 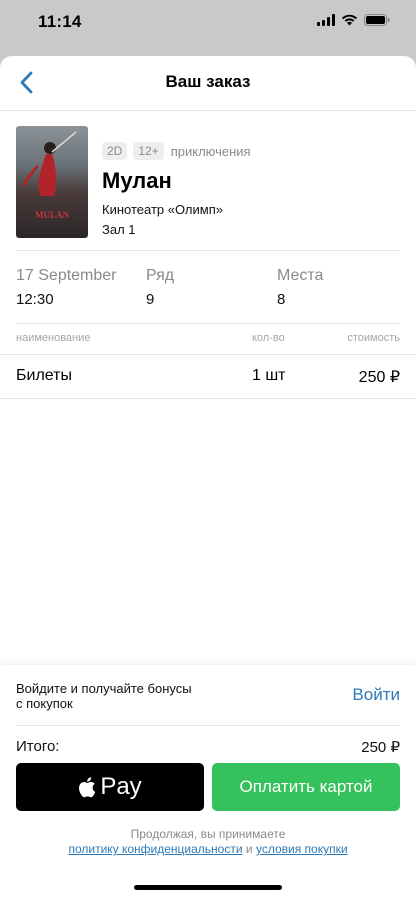 I want to click on privacy-policy-link: политику конфиденциальности, so click(x=155, y=849).